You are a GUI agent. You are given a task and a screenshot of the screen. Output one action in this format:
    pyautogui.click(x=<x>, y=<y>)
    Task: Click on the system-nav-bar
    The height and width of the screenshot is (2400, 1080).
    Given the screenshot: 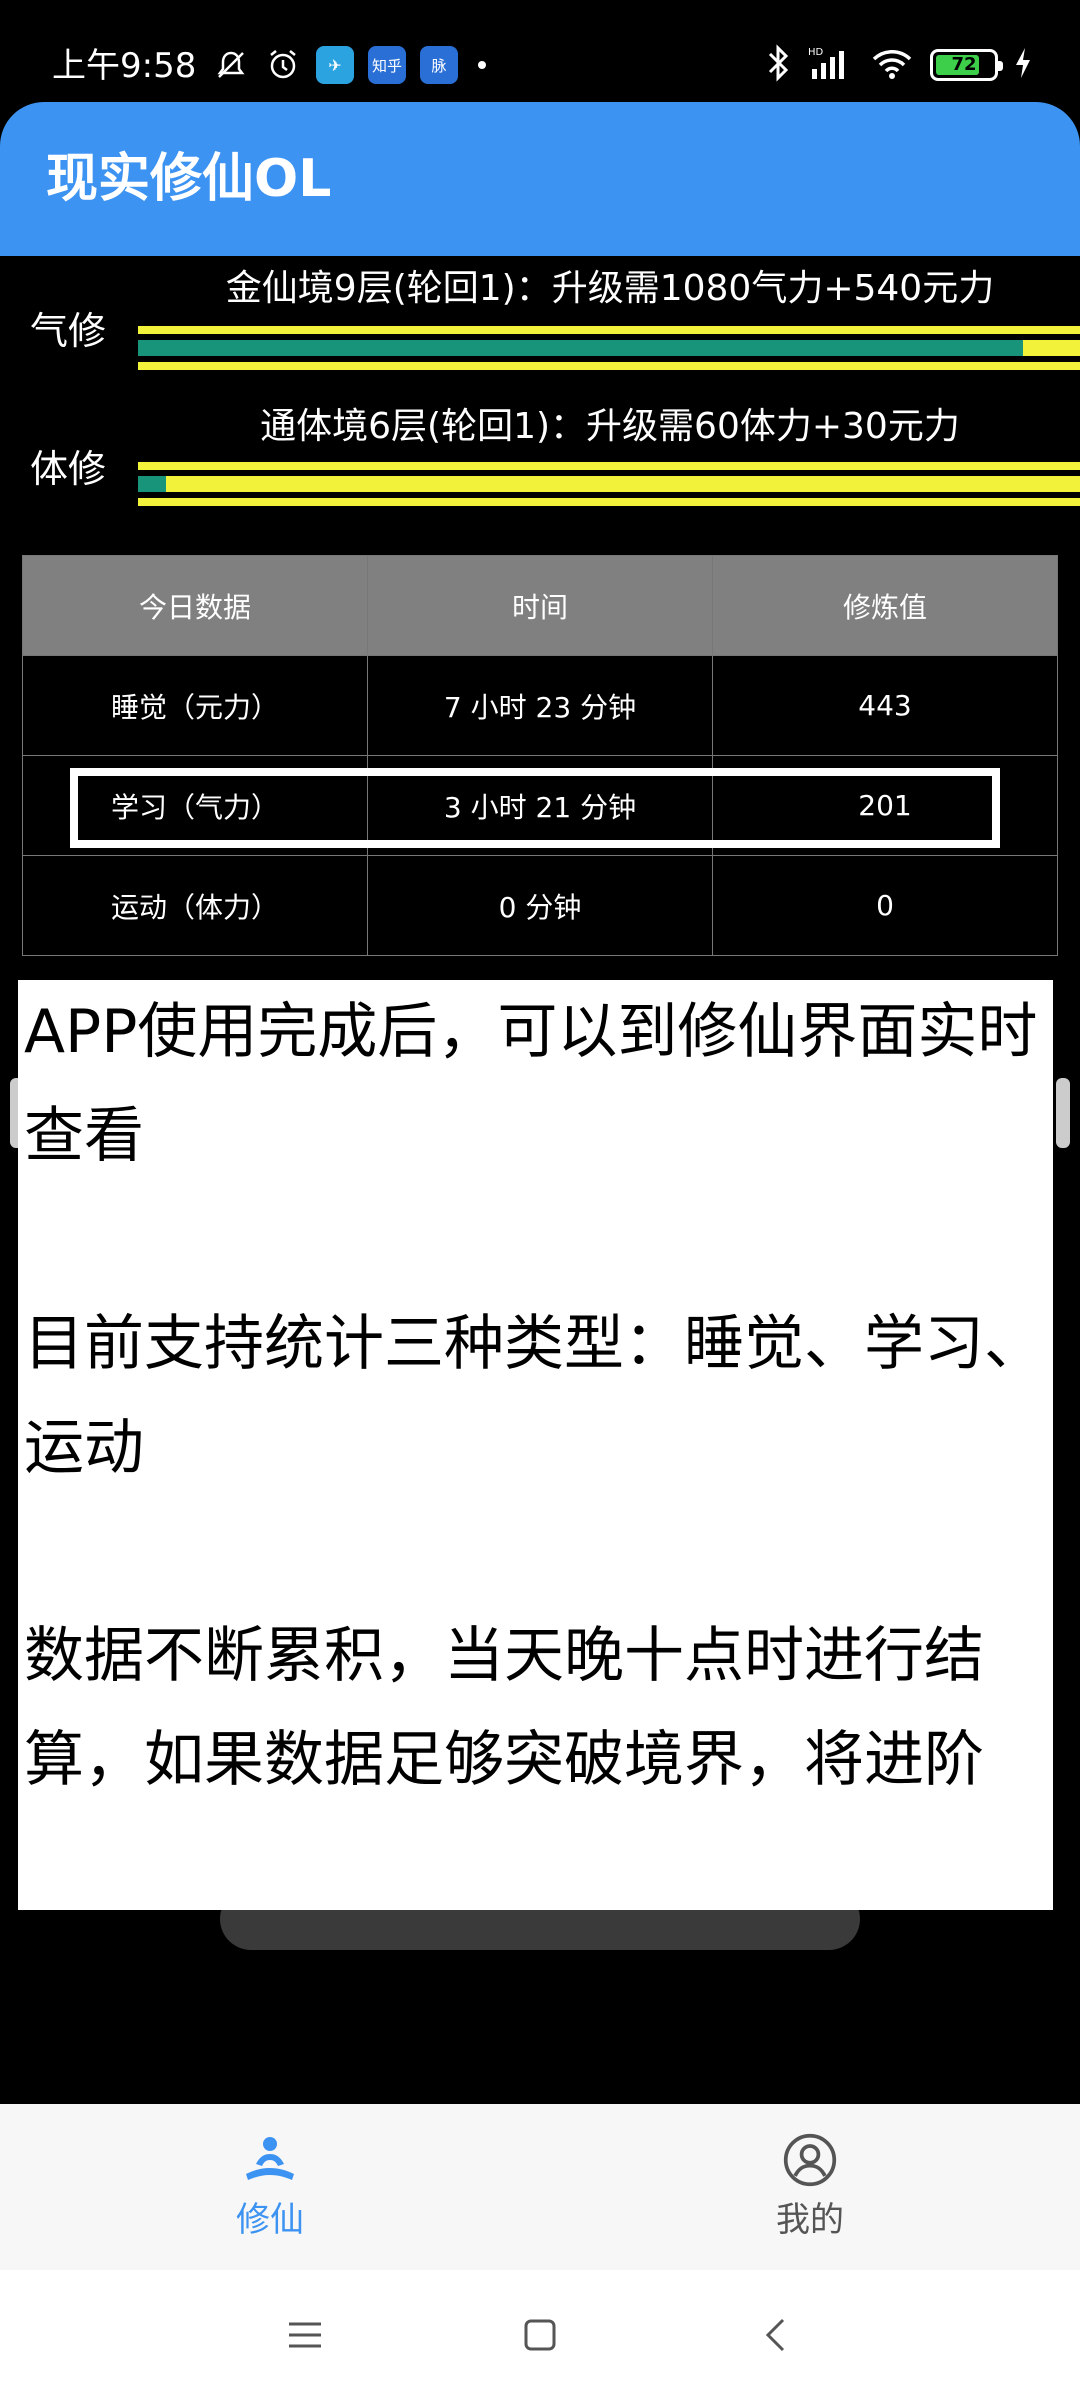 What is the action you would take?
    pyautogui.click(x=540, y=2335)
    